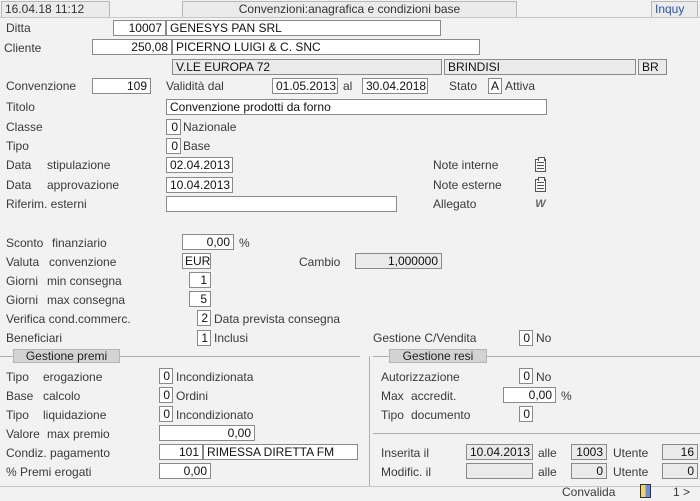 Image resolution: width=700 pixels, height=501 pixels. What do you see at coordinates (208, 242) in the screenshot?
I see `sconto-field: 0,00` at bounding box center [208, 242].